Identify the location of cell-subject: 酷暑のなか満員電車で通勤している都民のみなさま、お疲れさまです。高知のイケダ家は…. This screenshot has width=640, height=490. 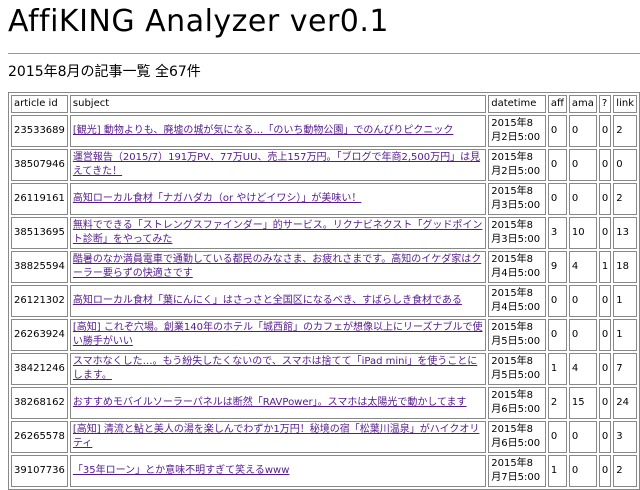
(278, 267).